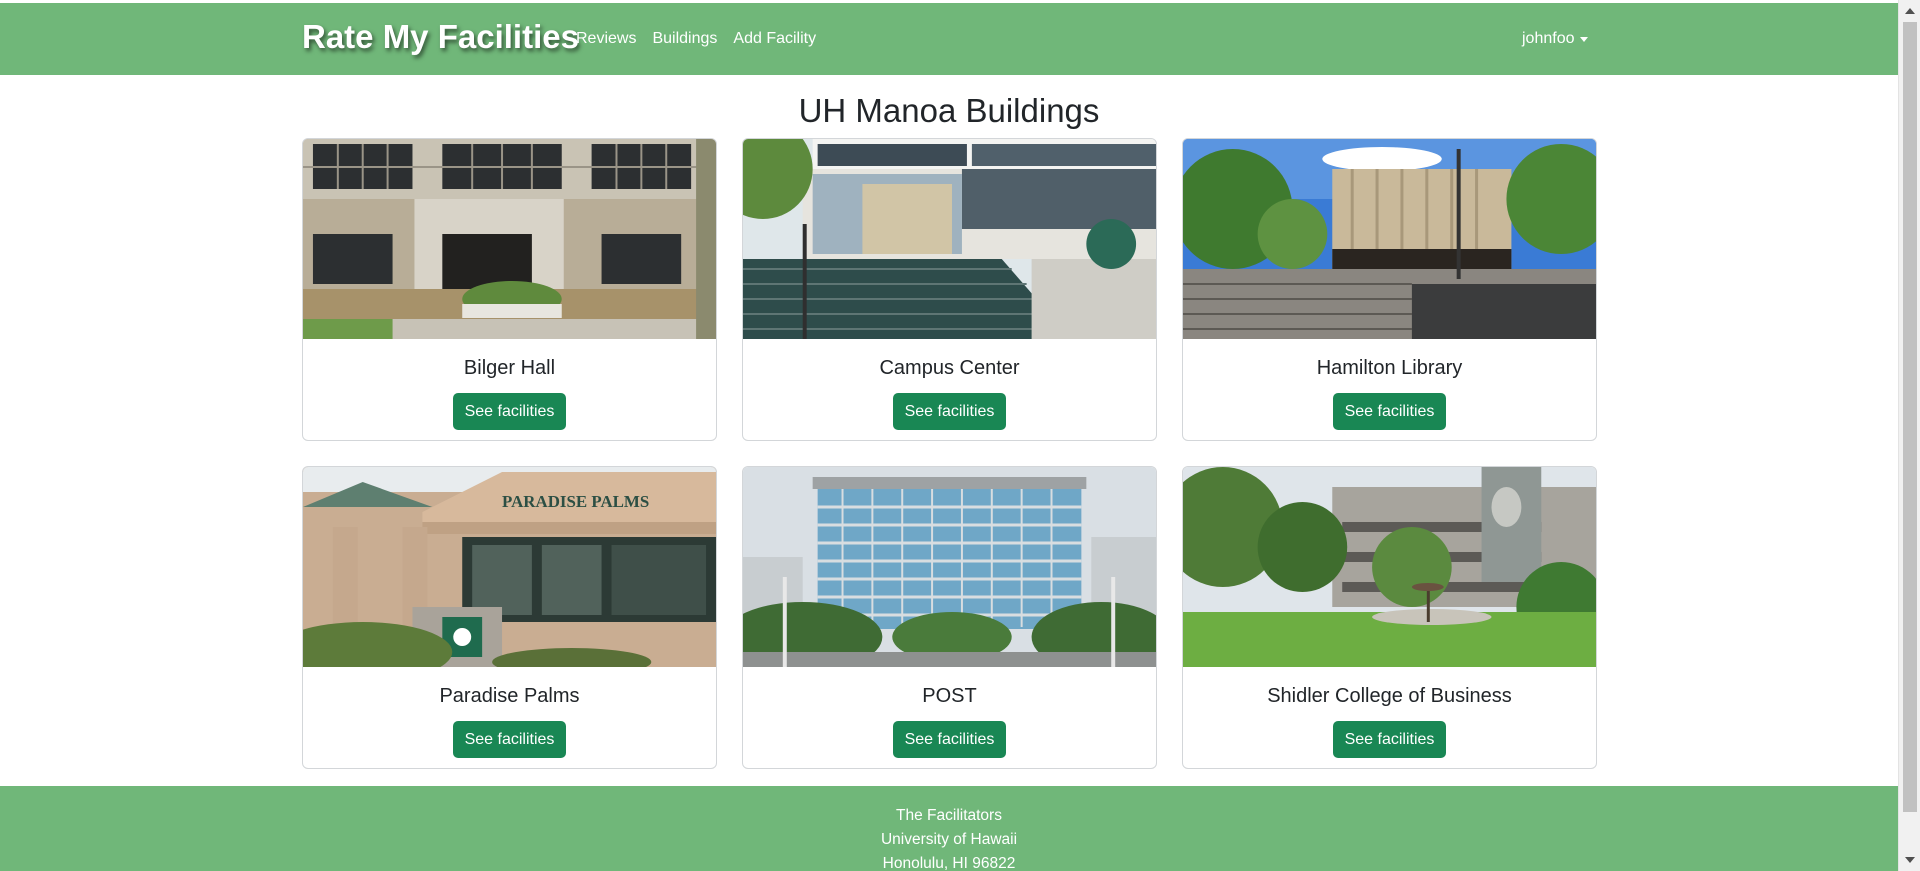  Describe the element at coordinates (774, 39) in the screenshot. I see `nav-link-add-facility: Add Facility` at that location.